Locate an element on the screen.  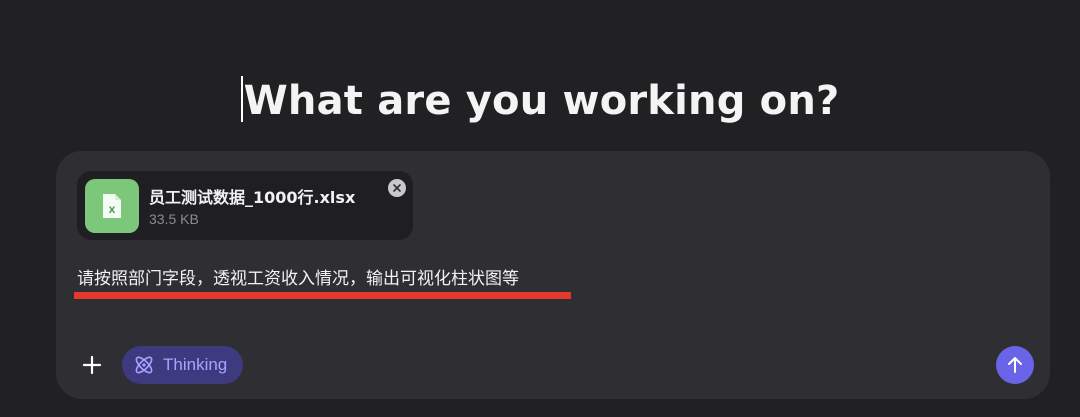
send-button is located at coordinates (1015, 365).